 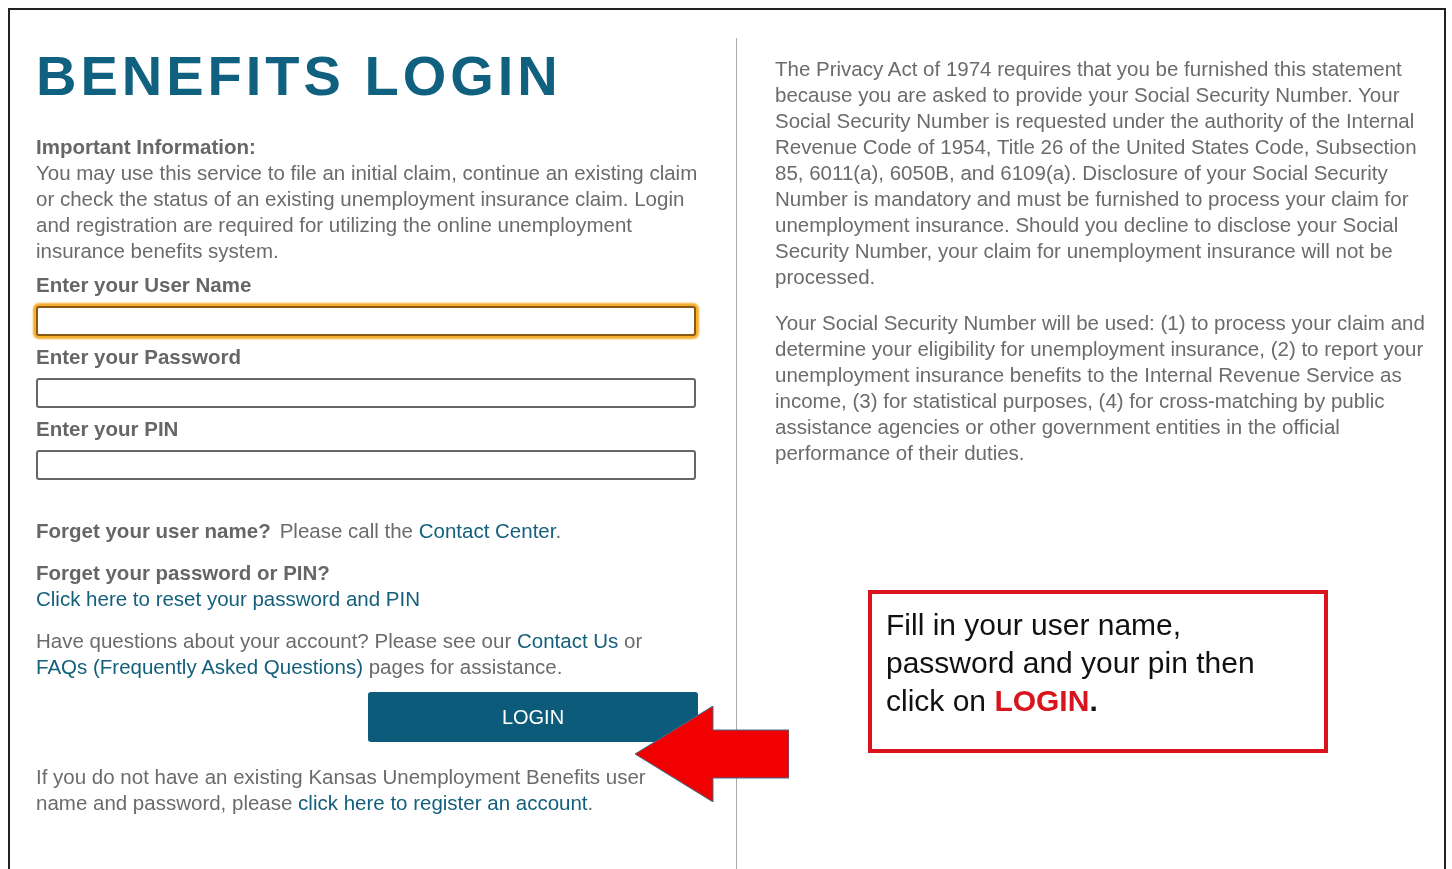 What do you see at coordinates (367, 212) in the screenshot?
I see `info-text: You may use this service to file an initial claim, continue an existing claim or check the status of an existing unemployment insurance claim. Login and registration are required for utilizing the online unemployment insurance benefits system.` at bounding box center [367, 212].